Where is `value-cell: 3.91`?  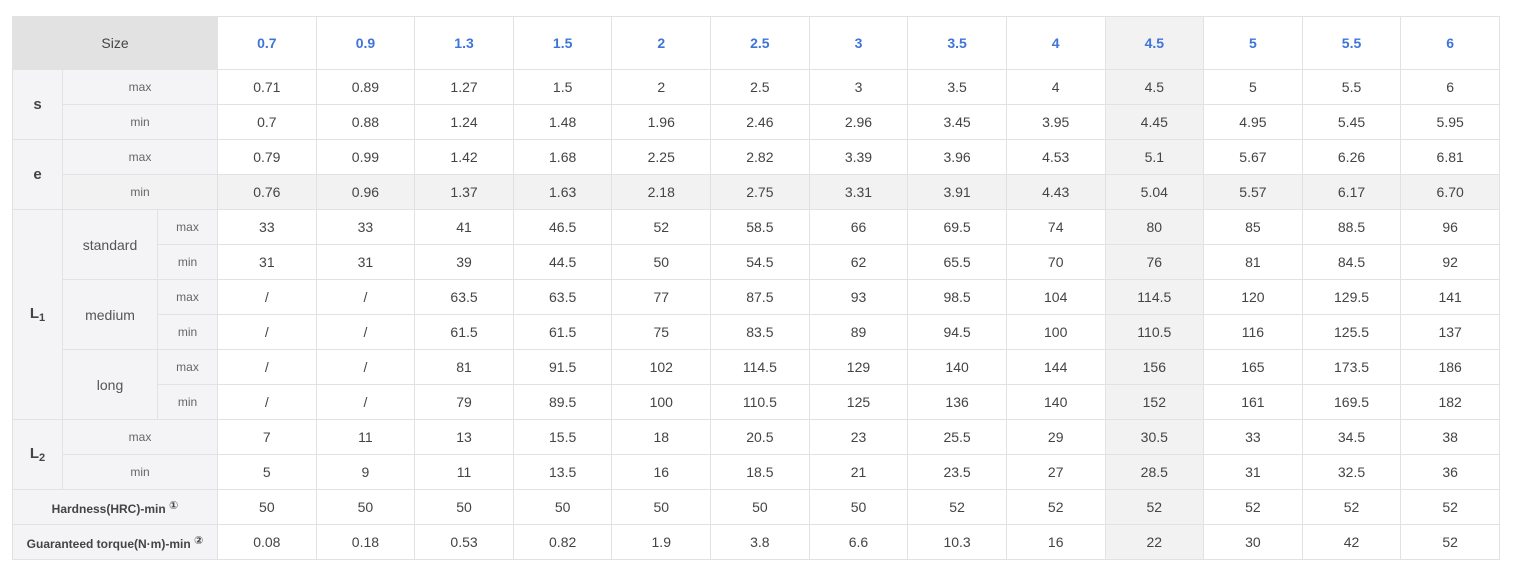
value-cell: 3.91 is located at coordinates (957, 192).